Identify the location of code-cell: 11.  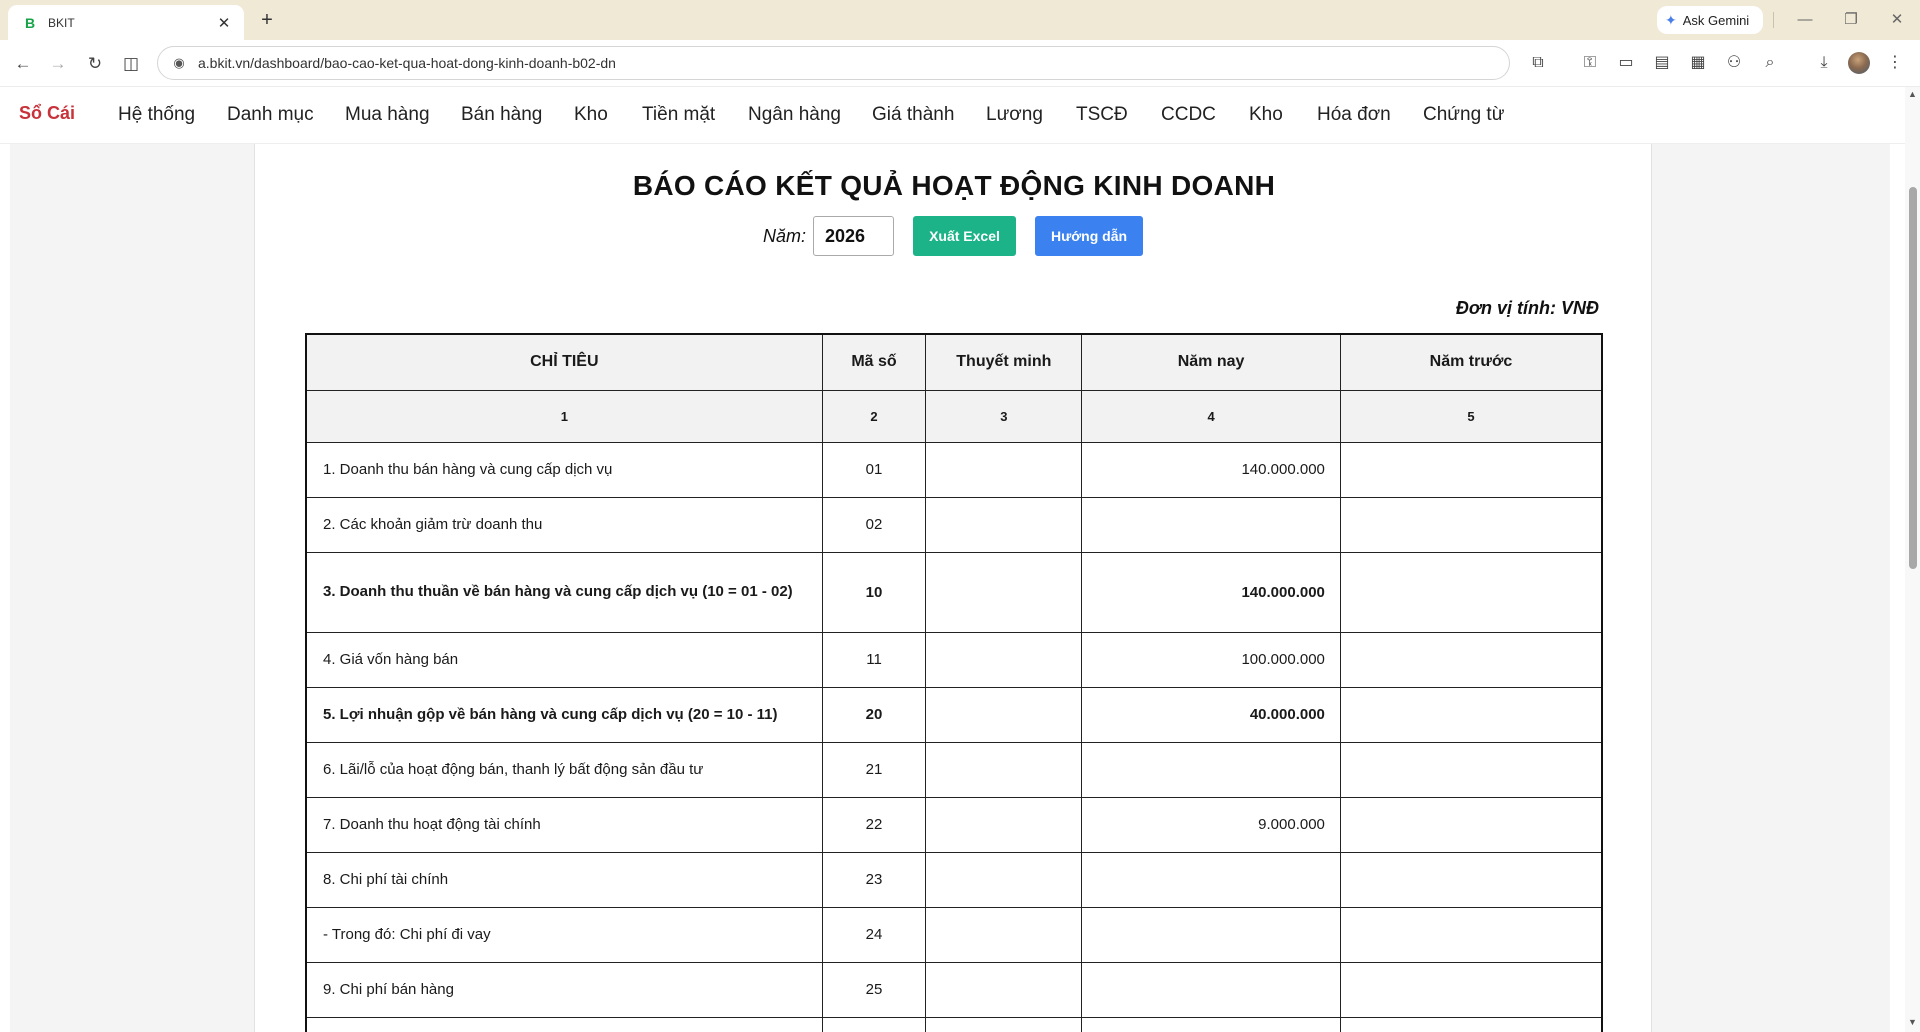
(874, 659).